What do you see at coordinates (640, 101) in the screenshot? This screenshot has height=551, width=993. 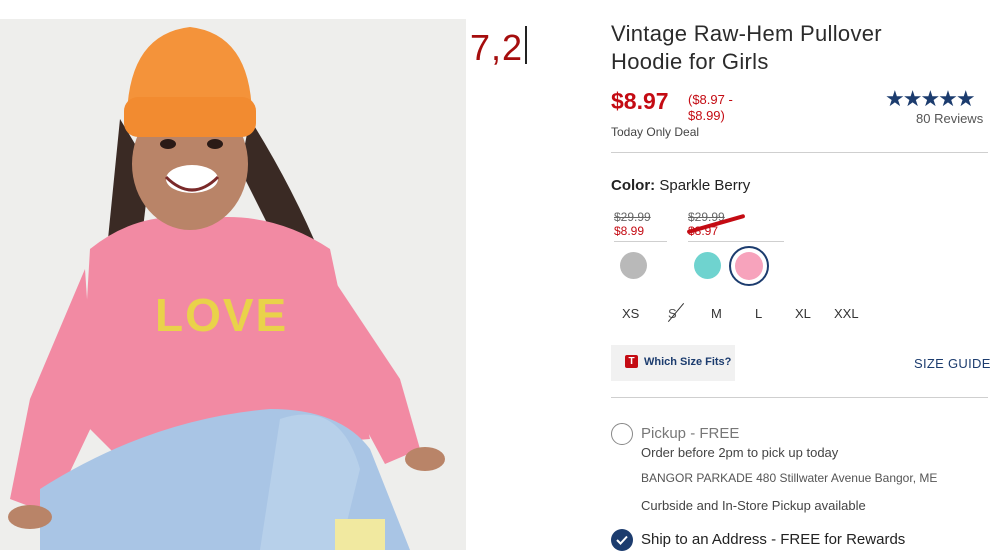 I see `sale-price: $8.97` at bounding box center [640, 101].